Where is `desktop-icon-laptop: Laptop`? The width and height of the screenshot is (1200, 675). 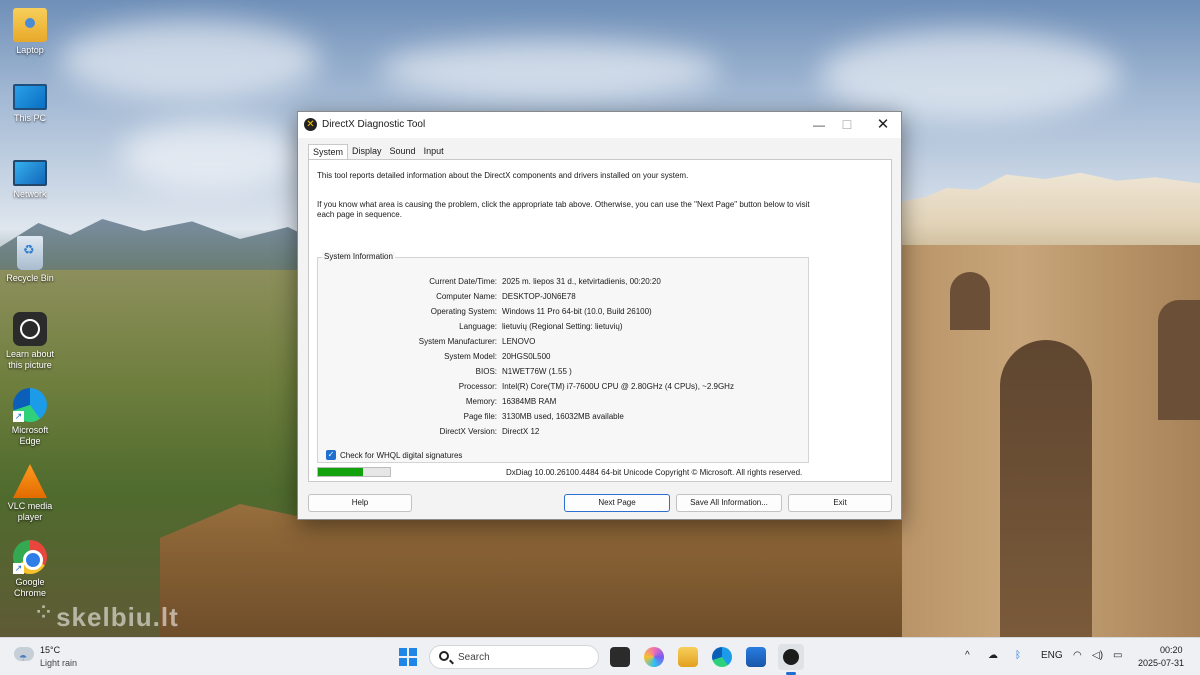
desktop-icon-laptop: Laptop is located at coordinates (30, 32).